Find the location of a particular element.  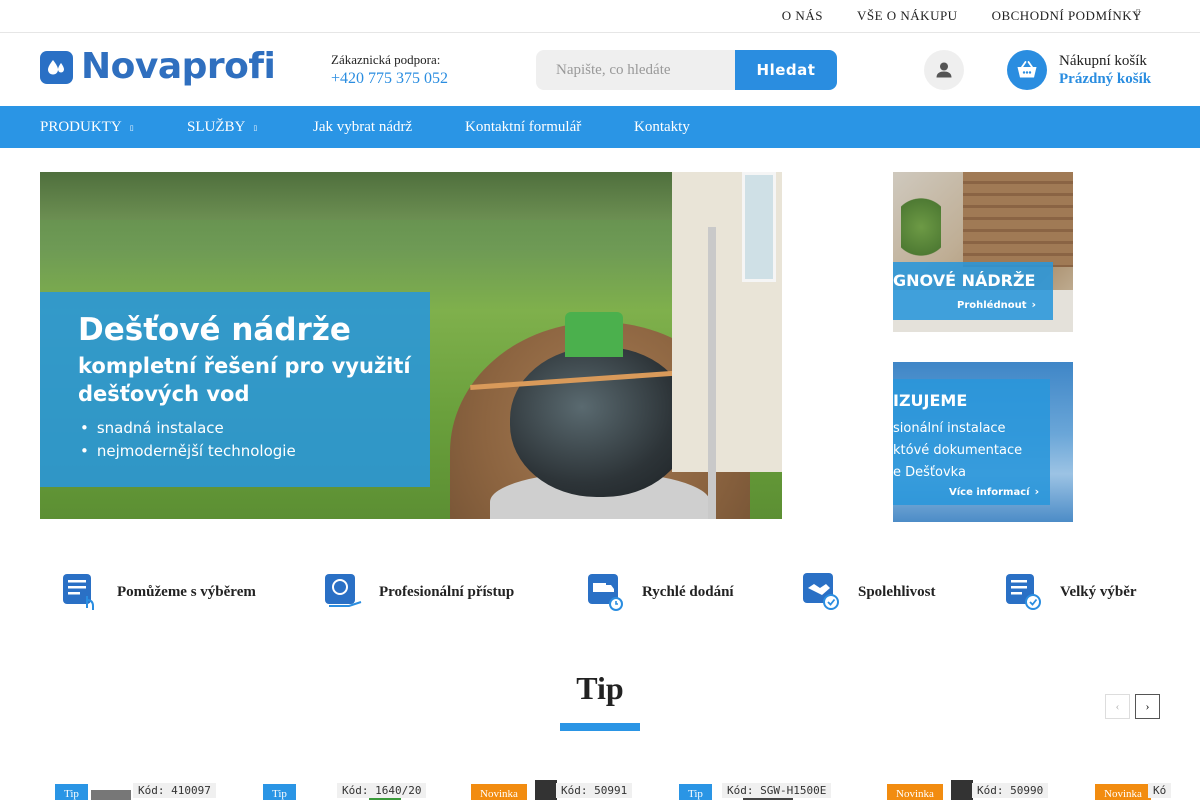

user-icon is located at coordinates (944, 70).